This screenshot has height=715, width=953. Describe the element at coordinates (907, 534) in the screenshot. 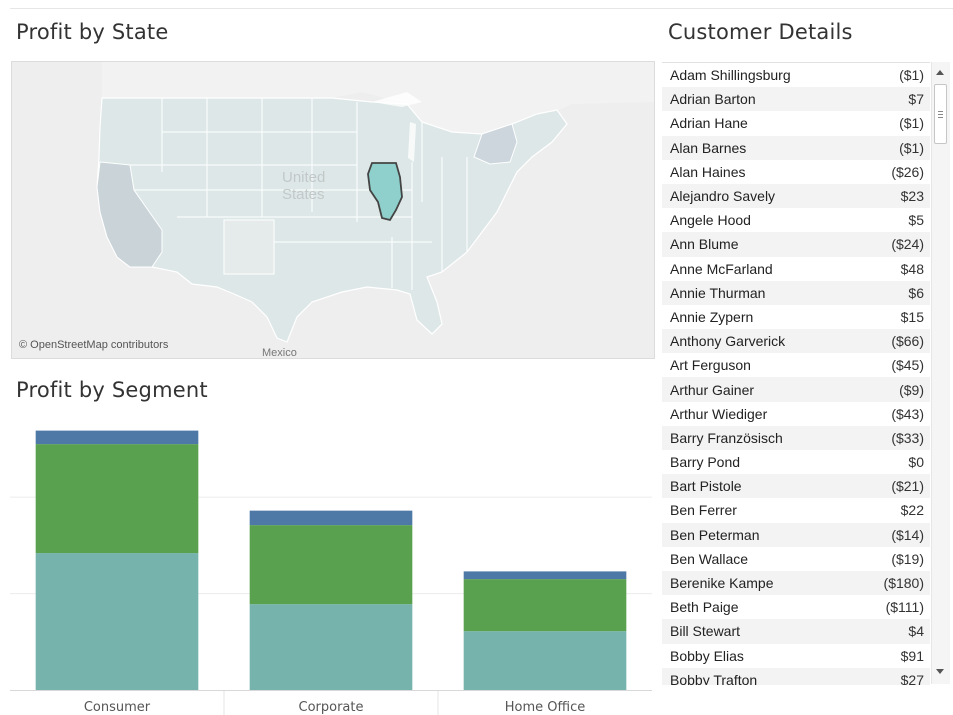

I see `customer-profit: ($14)` at that location.